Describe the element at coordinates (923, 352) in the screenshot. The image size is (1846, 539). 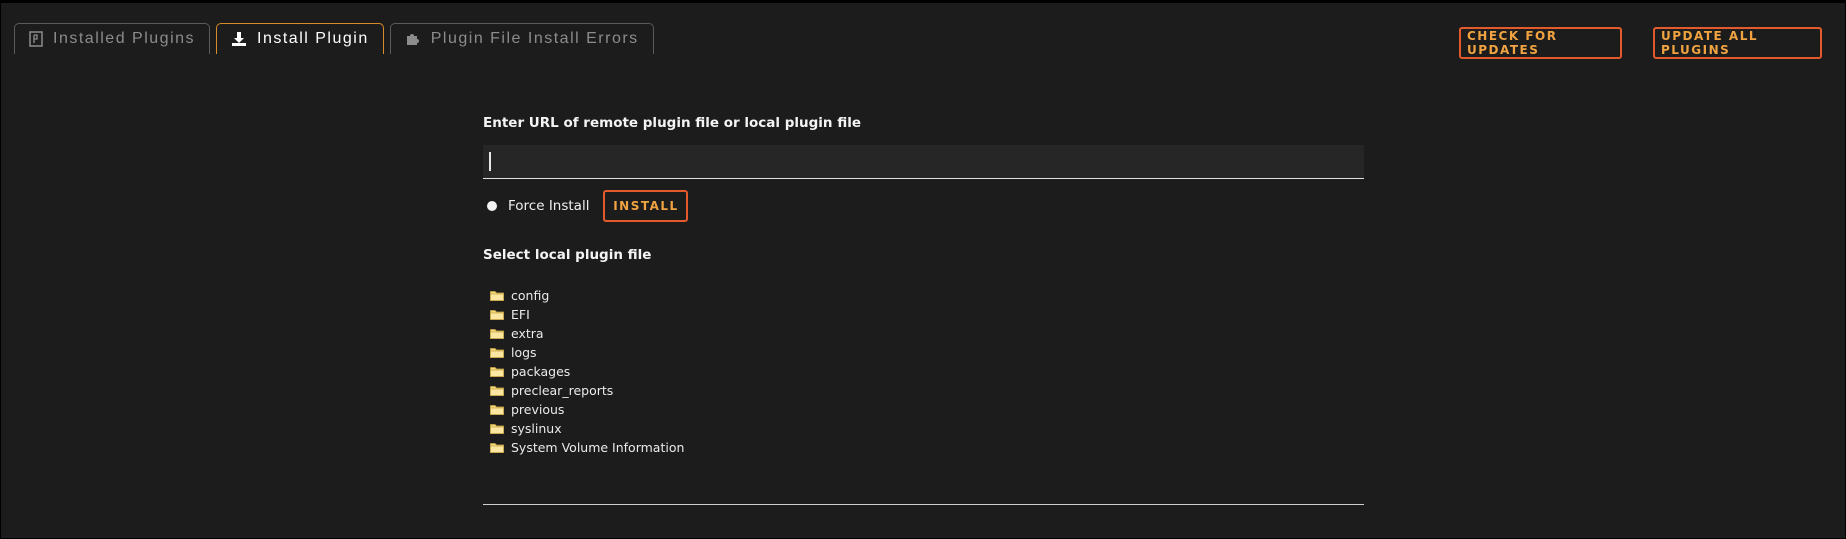
I see `folder-item: logs` at that location.